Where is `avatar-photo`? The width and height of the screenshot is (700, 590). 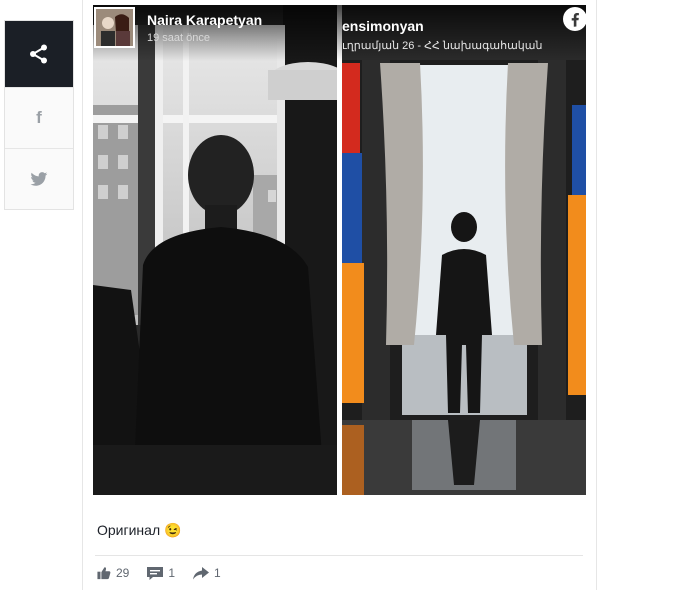
avatar-photo is located at coordinates (114, 27).